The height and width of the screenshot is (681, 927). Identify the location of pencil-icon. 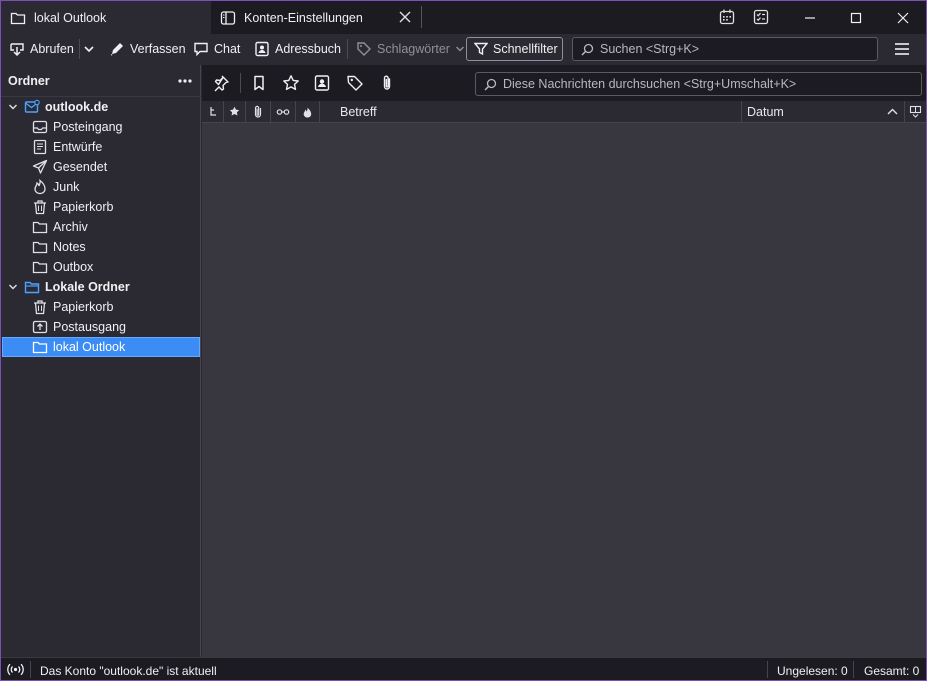
(116, 49).